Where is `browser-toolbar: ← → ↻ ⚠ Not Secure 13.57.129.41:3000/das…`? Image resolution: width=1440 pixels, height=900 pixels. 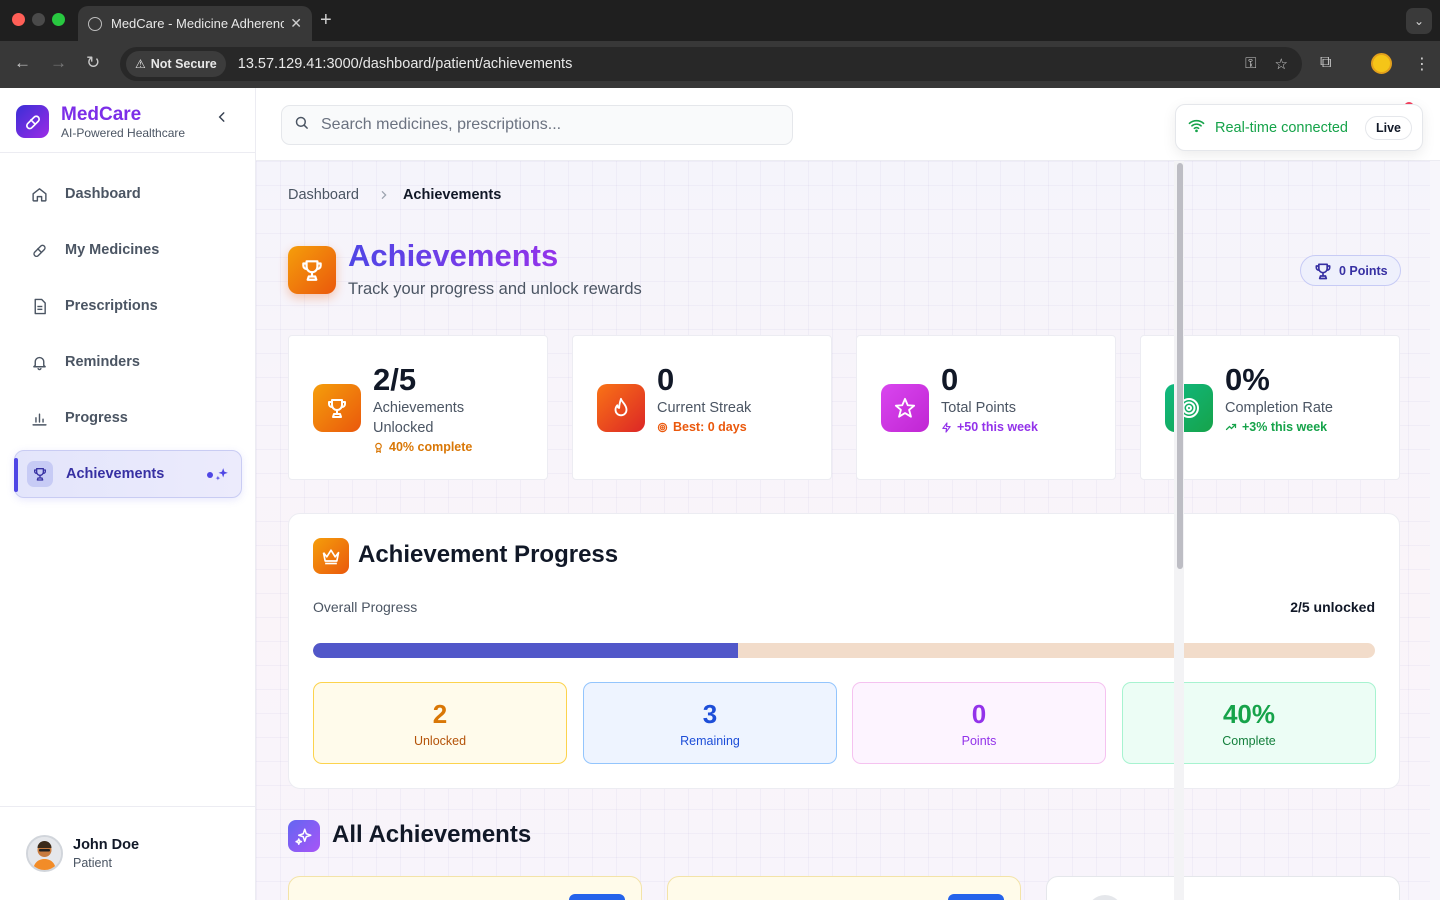 browser-toolbar: ← → ↻ ⚠ Not Secure 13.57.129.41:3000/das… is located at coordinates (720, 64).